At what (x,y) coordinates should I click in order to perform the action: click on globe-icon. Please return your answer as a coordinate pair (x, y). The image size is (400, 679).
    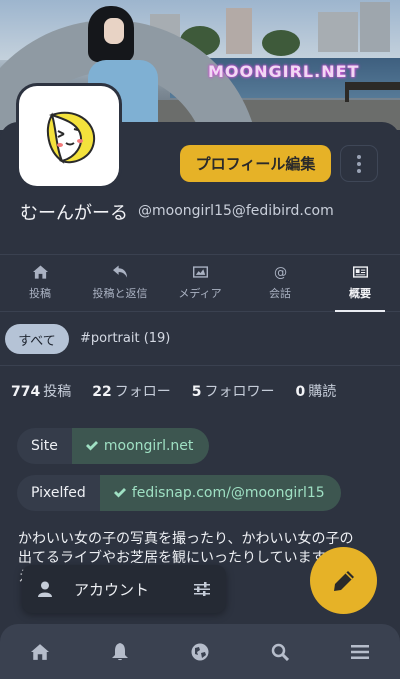
    Looking at the image, I should click on (200, 651).